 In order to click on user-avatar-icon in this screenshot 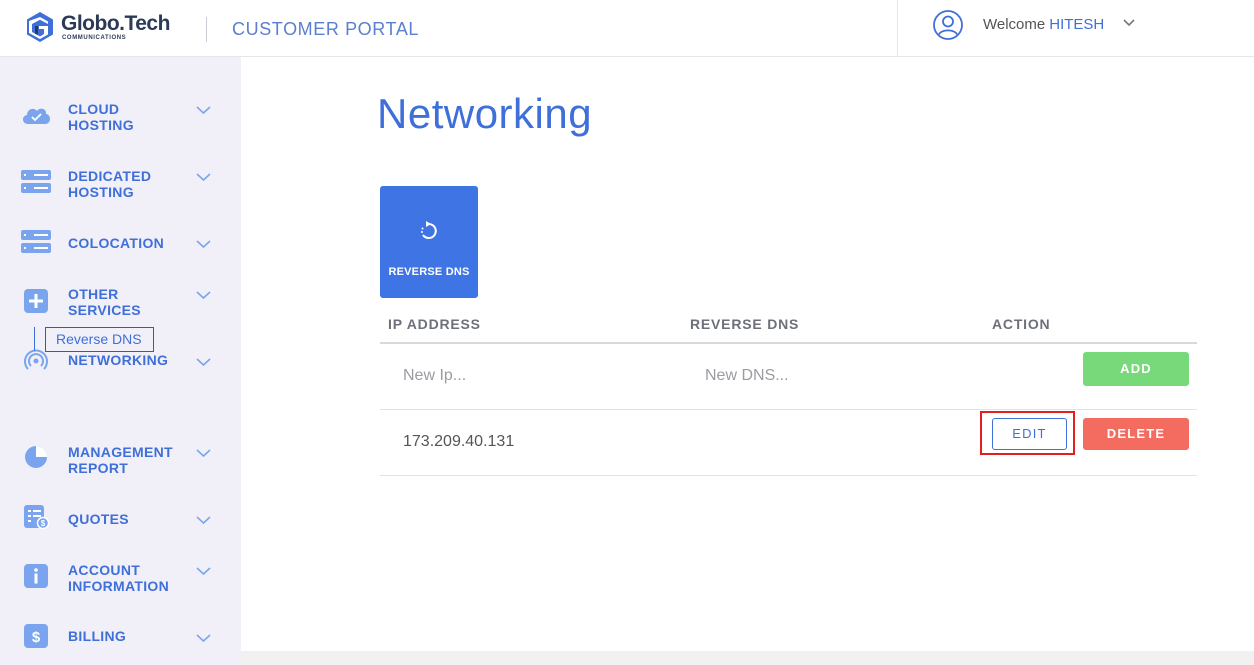, I will do `click(948, 25)`.